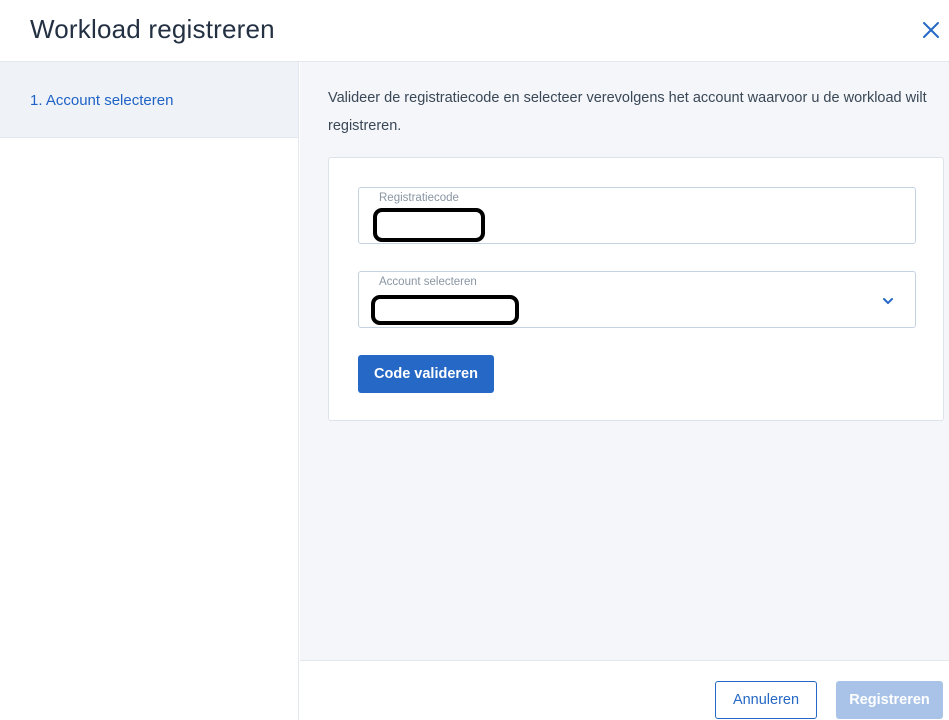 Image resolution: width=949 pixels, height=720 pixels. I want to click on step-account-select: 1. Account selecteren, so click(149, 100).